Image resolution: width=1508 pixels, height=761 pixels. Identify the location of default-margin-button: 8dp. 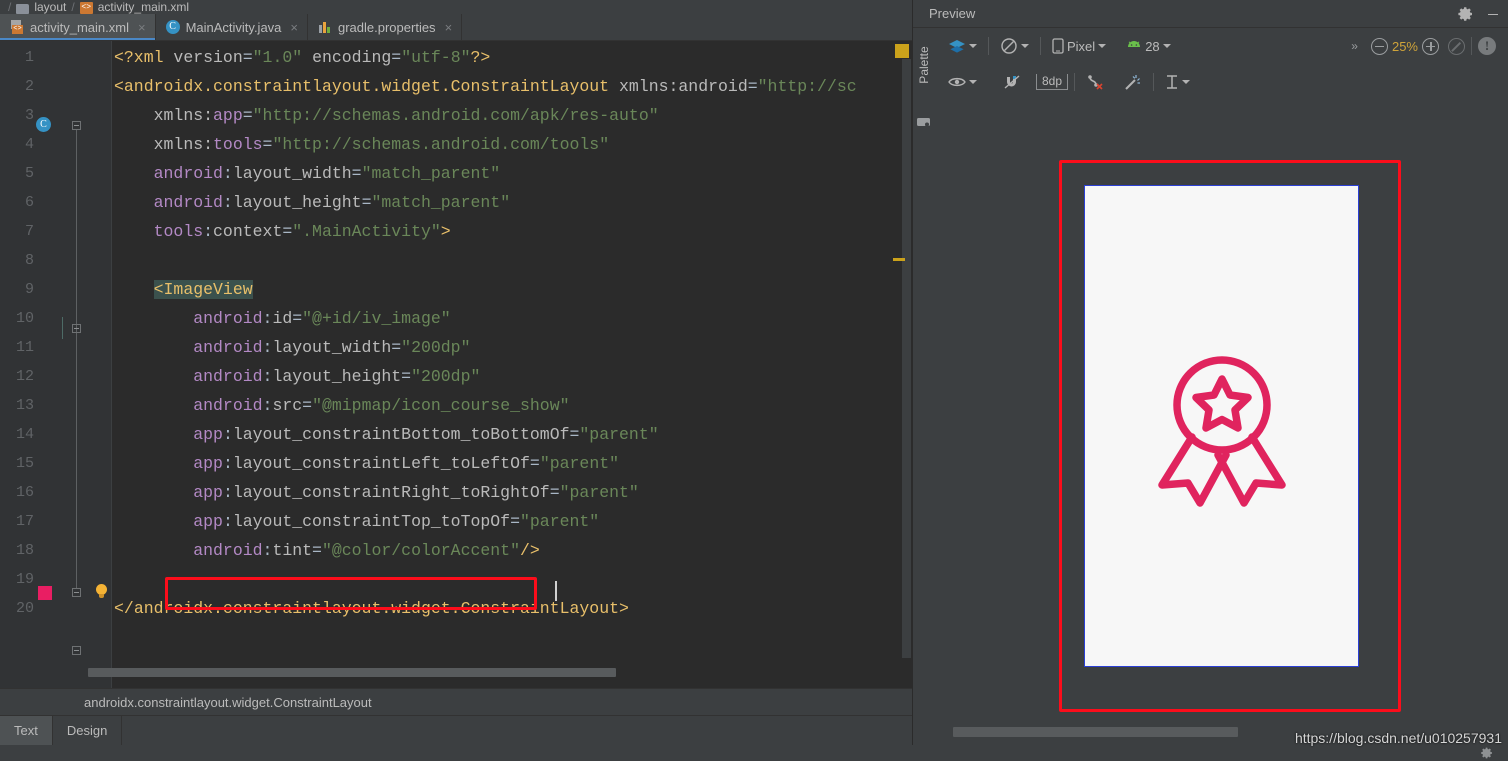
(1052, 82).